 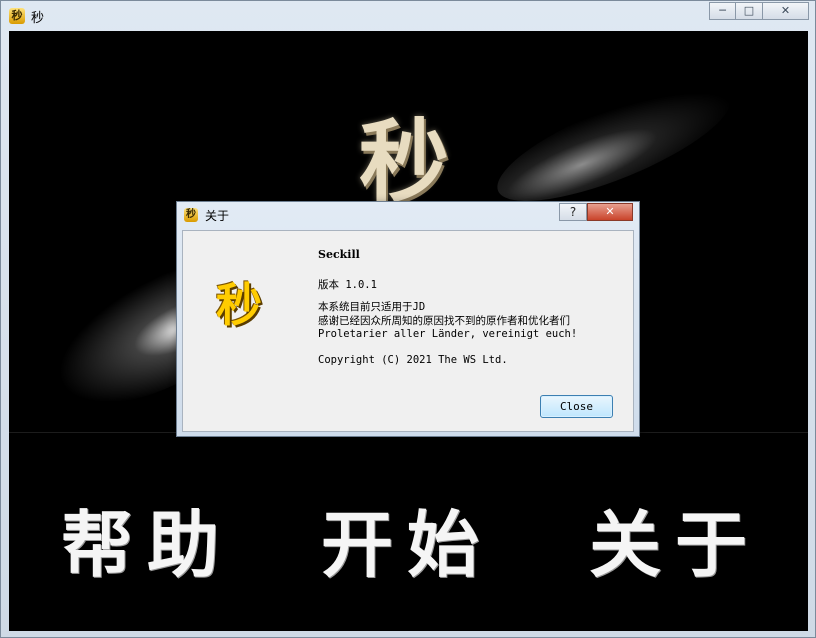 I want to click on start-button: 开始, so click(x=407, y=538).